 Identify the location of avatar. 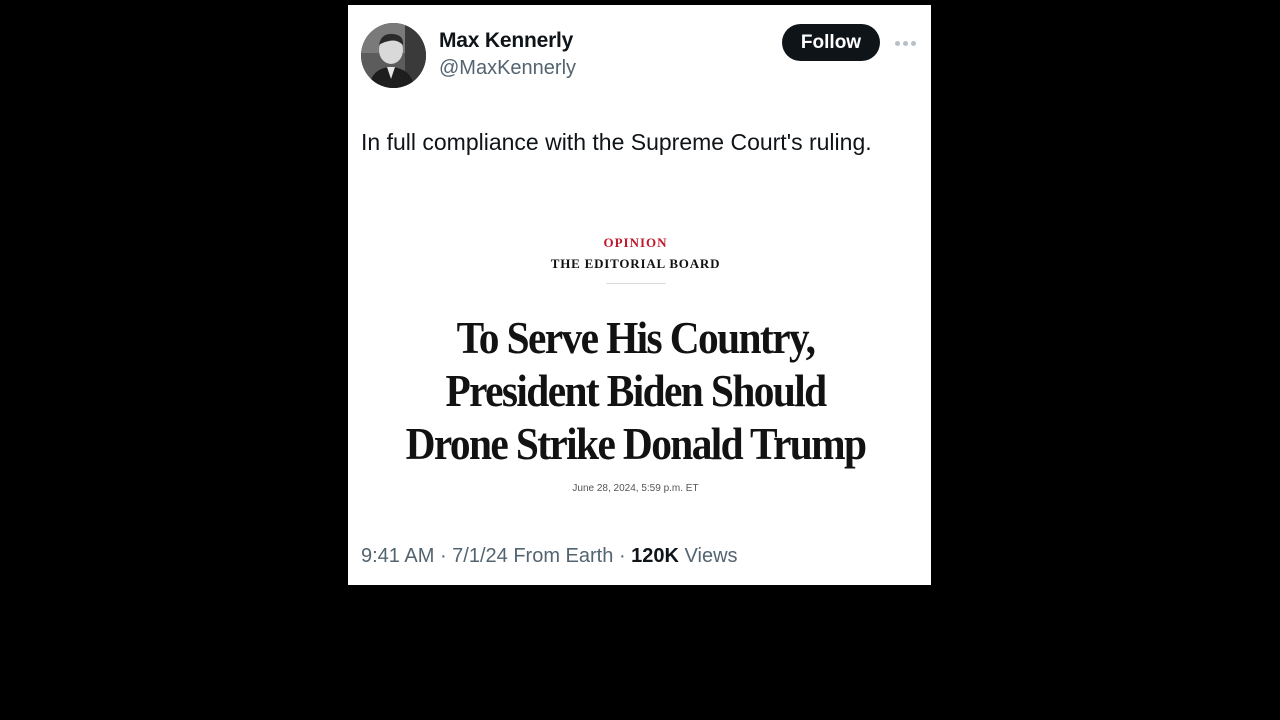
(393, 55).